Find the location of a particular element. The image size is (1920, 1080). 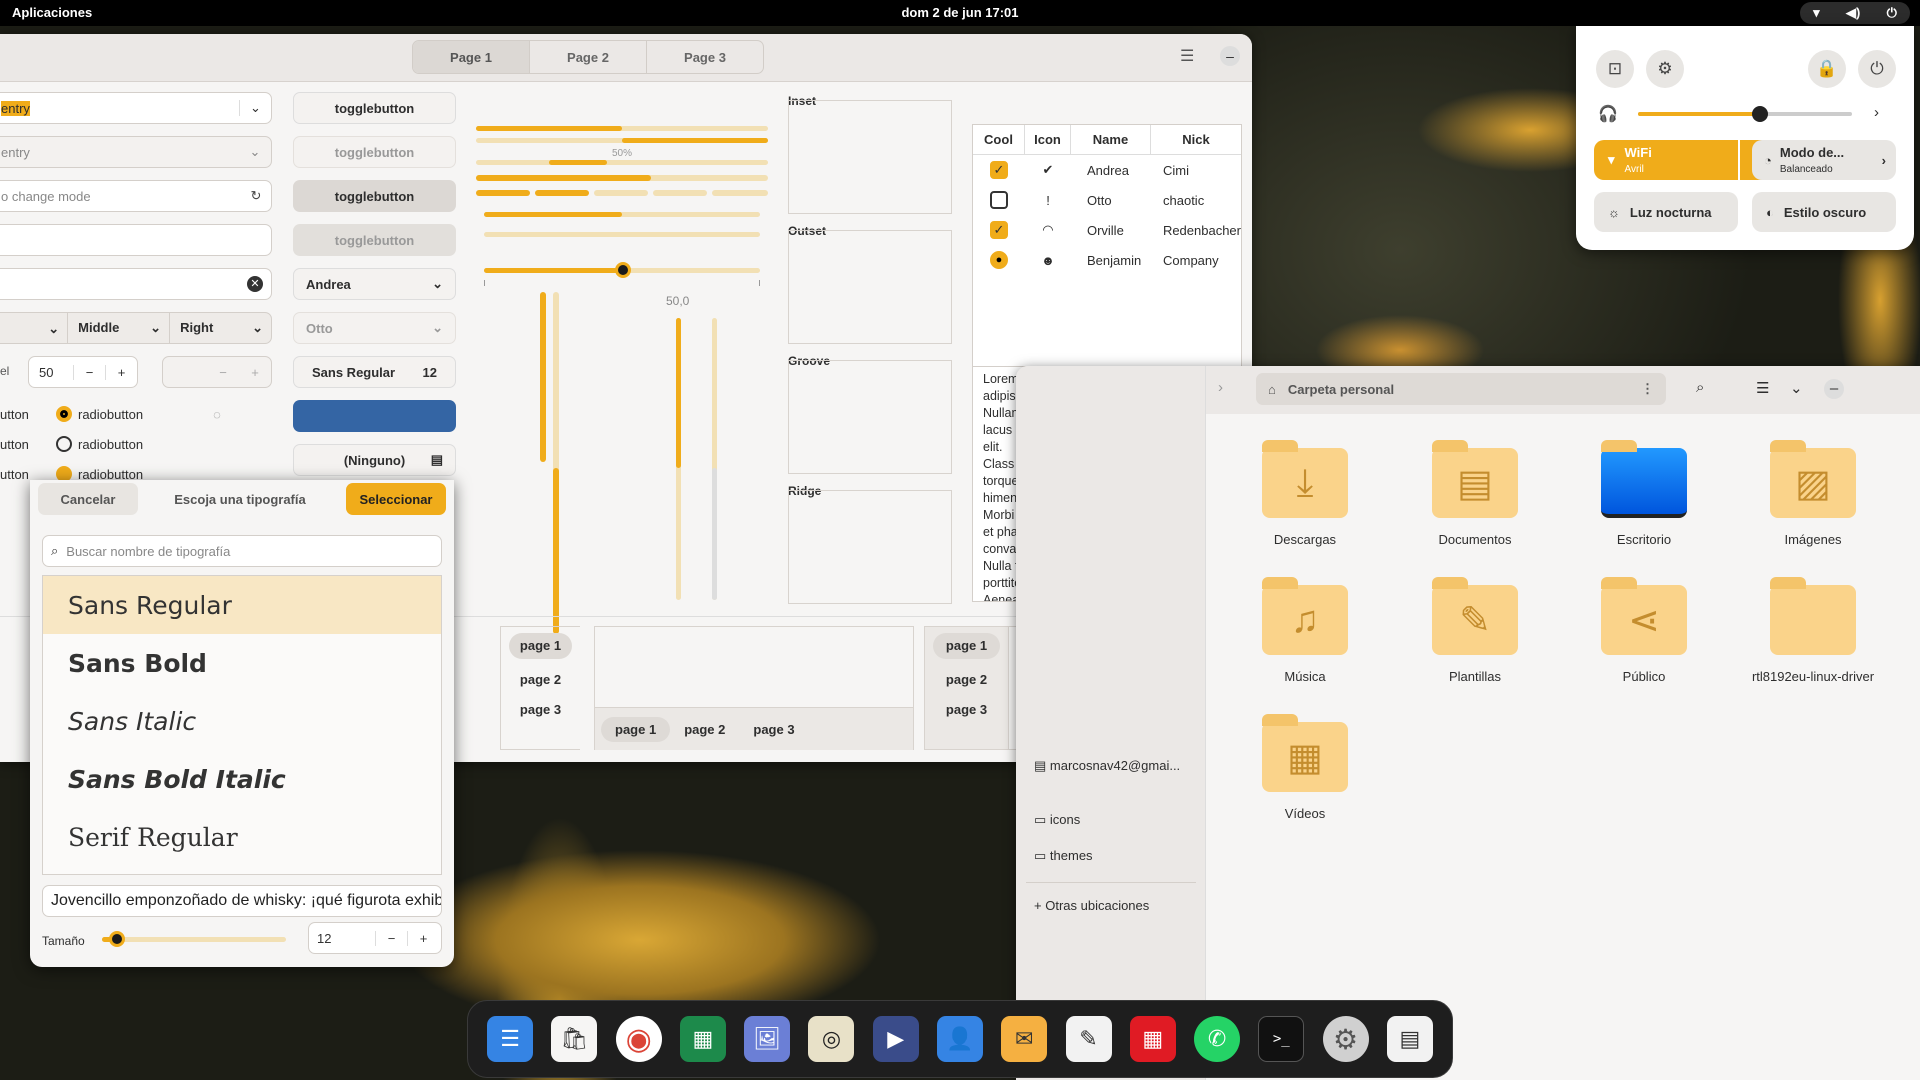

entry-disabled: entry ⌄ is located at coordinates (136, 152).